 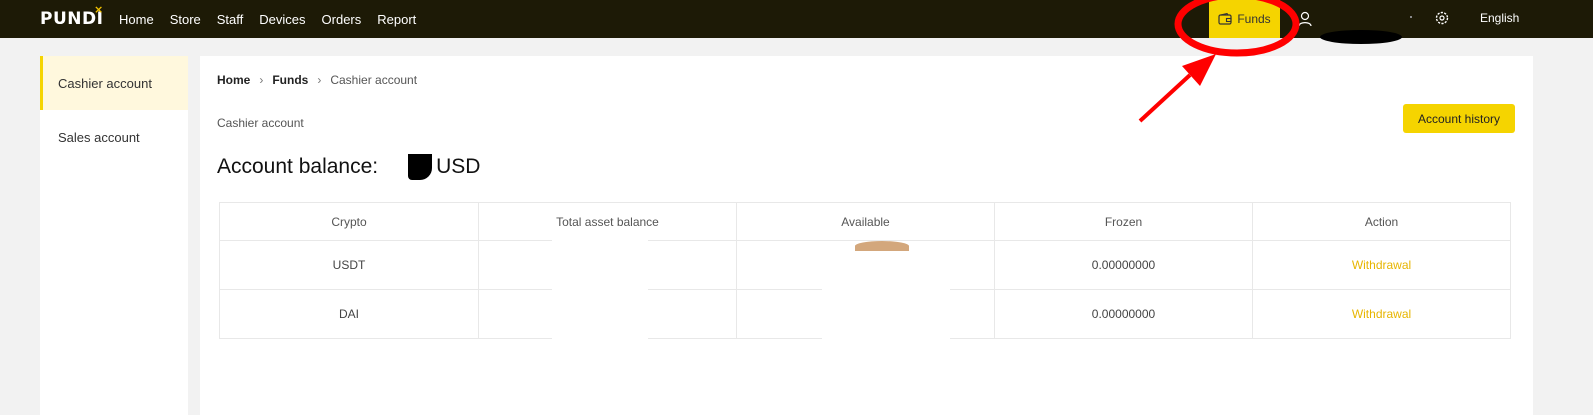 What do you see at coordinates (1442, 18) in the screenshot?
I see `gear-icon` at bounding box center [1442, 18].